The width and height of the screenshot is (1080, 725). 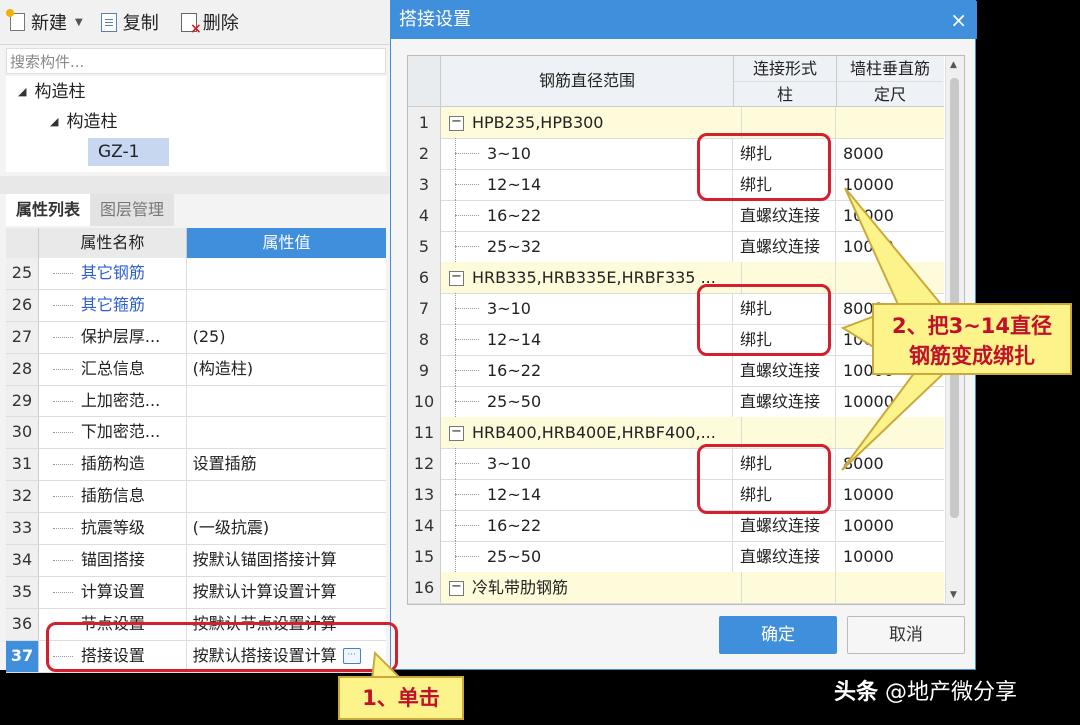 What do you see at coordinates (972, 339) in the screenshot?
I see `callout-step2: 2、把3~14直径 钢筋变成绑扎` at bounding box center [972, 339].